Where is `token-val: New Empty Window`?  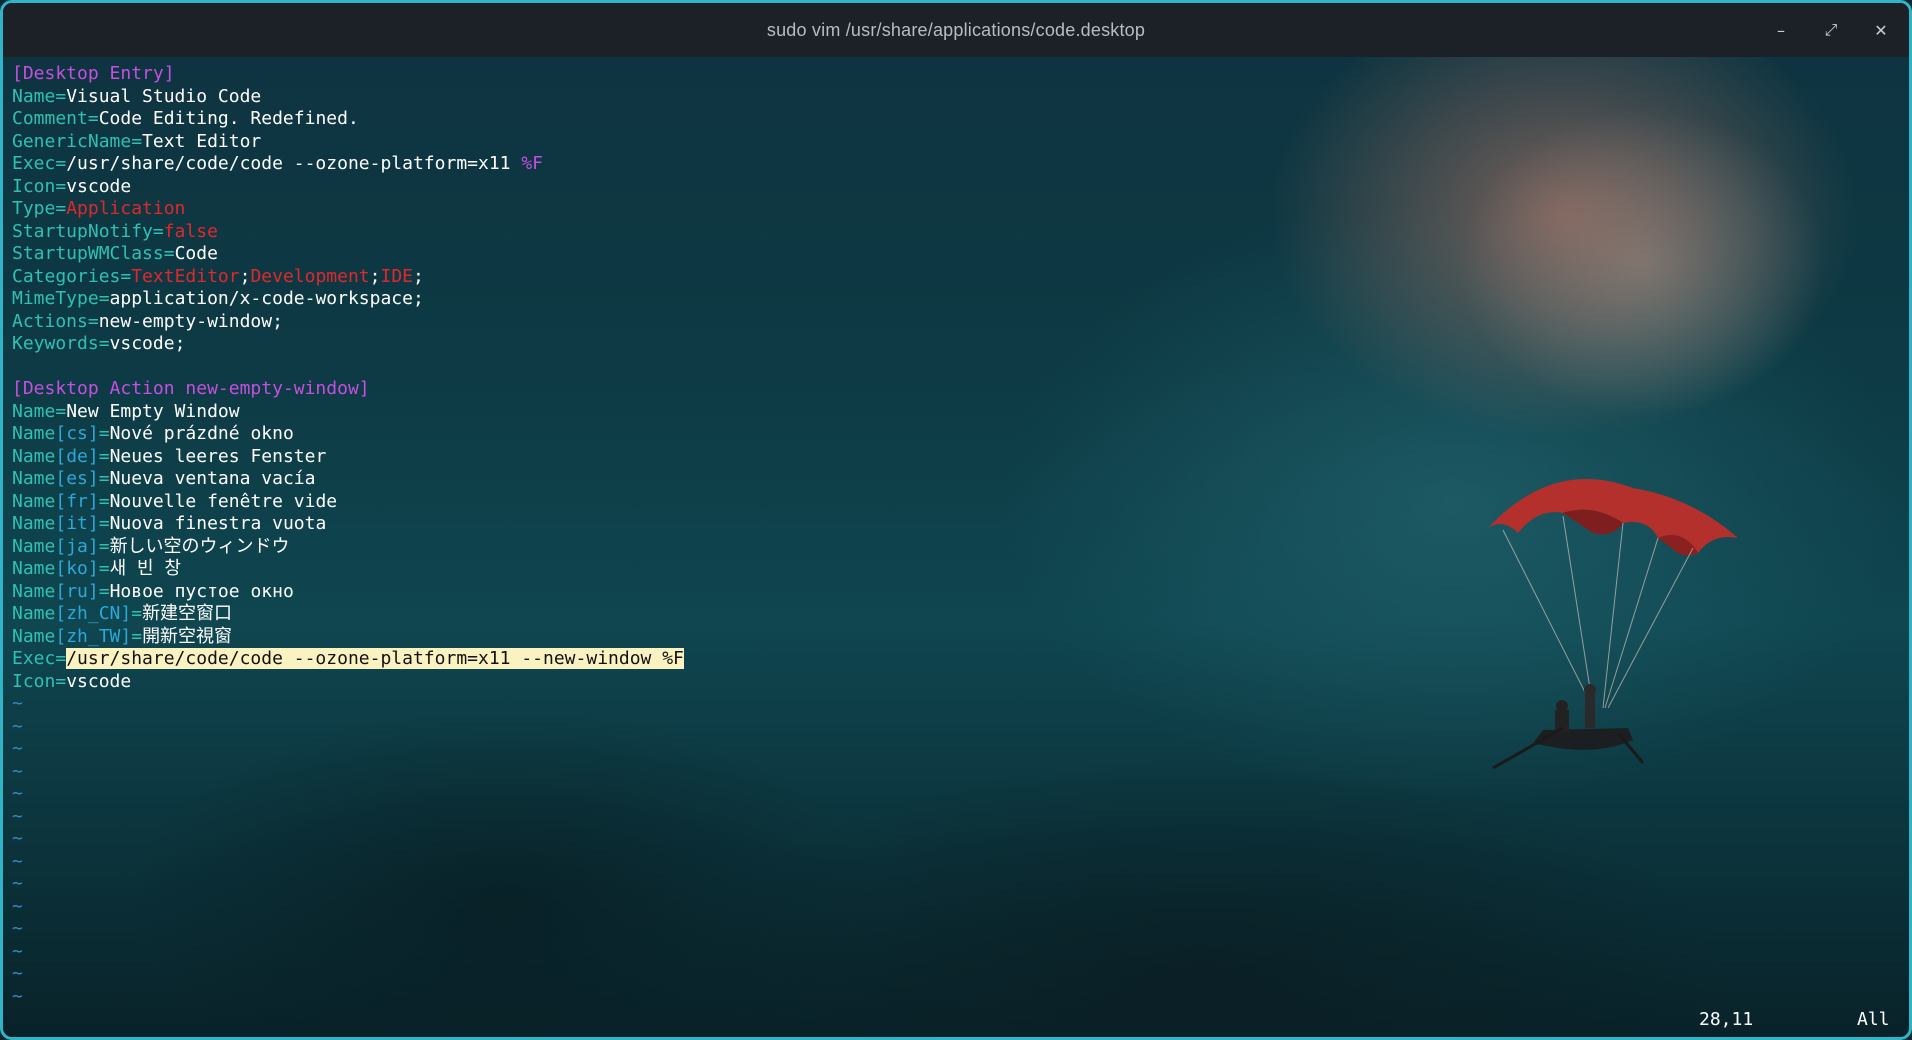
token-val: New Empty Window is located at coordinates (153, 411).